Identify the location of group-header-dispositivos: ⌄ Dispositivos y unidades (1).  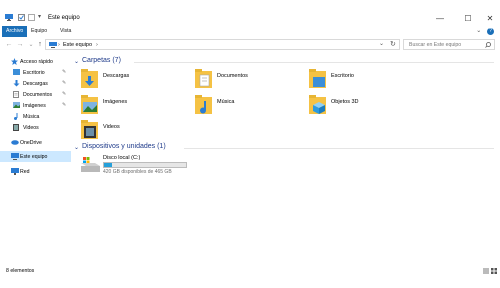
(284, 148).